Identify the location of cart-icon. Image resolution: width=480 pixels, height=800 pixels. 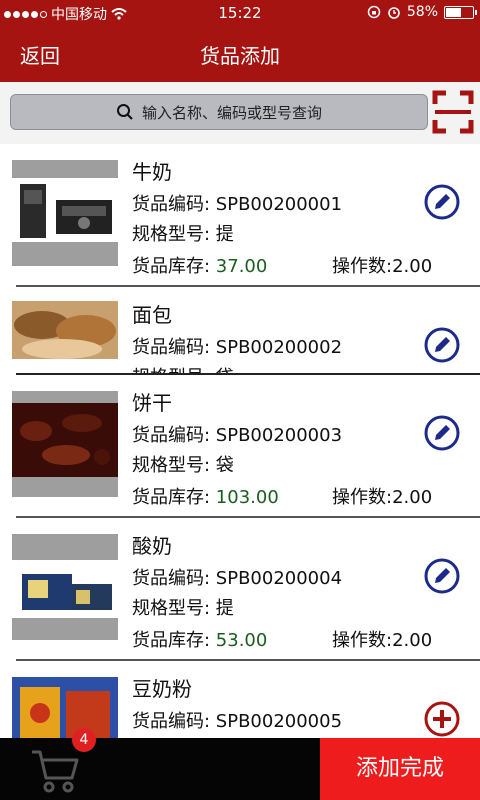
(55, 770).